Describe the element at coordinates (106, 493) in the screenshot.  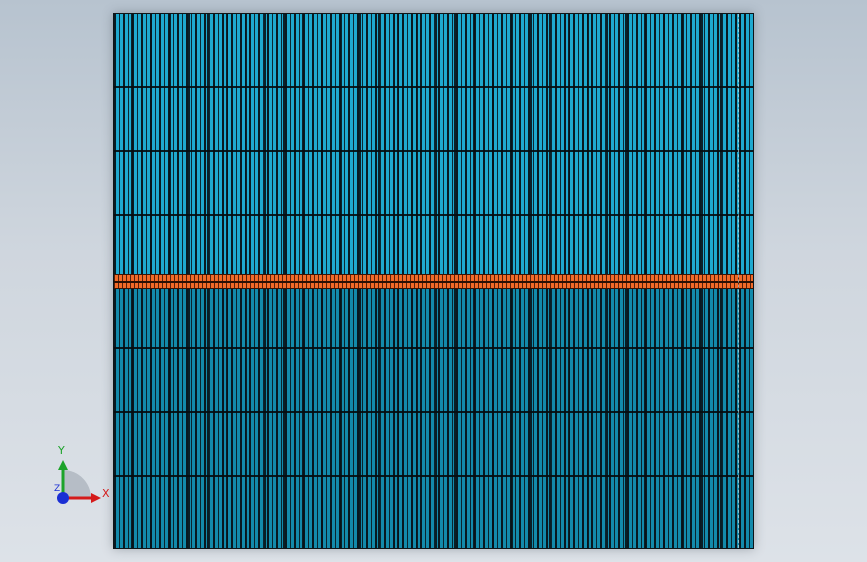
I see `x-axis-label: X` at that location.